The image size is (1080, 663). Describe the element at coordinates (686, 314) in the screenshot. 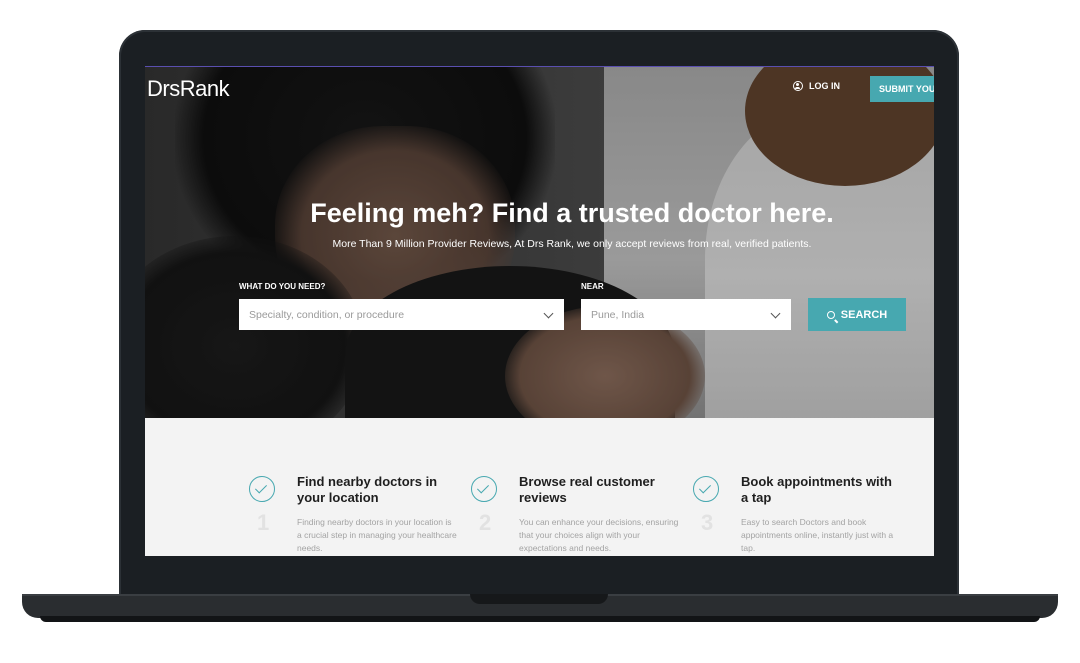

I see `location-select: Pune, India` at that location.